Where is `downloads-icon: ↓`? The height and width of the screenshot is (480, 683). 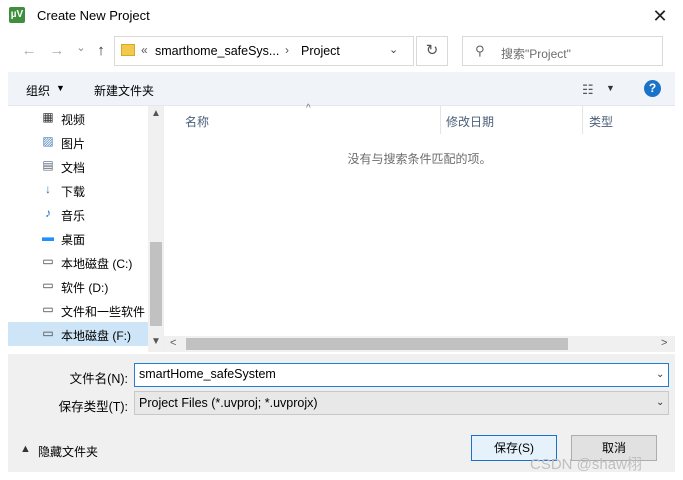 downloads-icon: ↓ is located at coordinates (48, 189).